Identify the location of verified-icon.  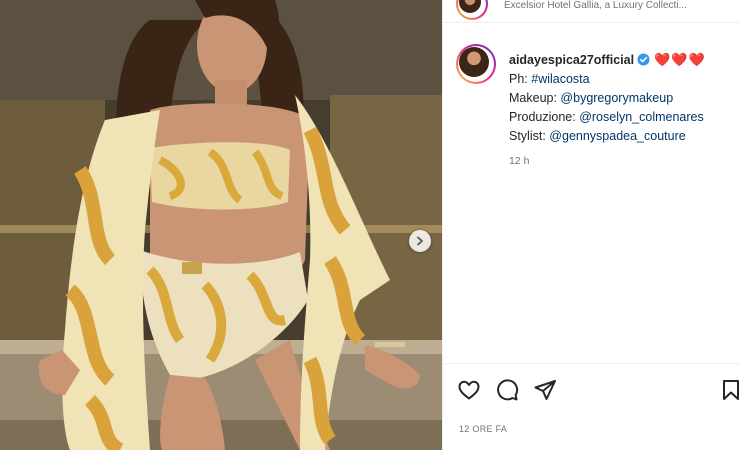
(643, 59).